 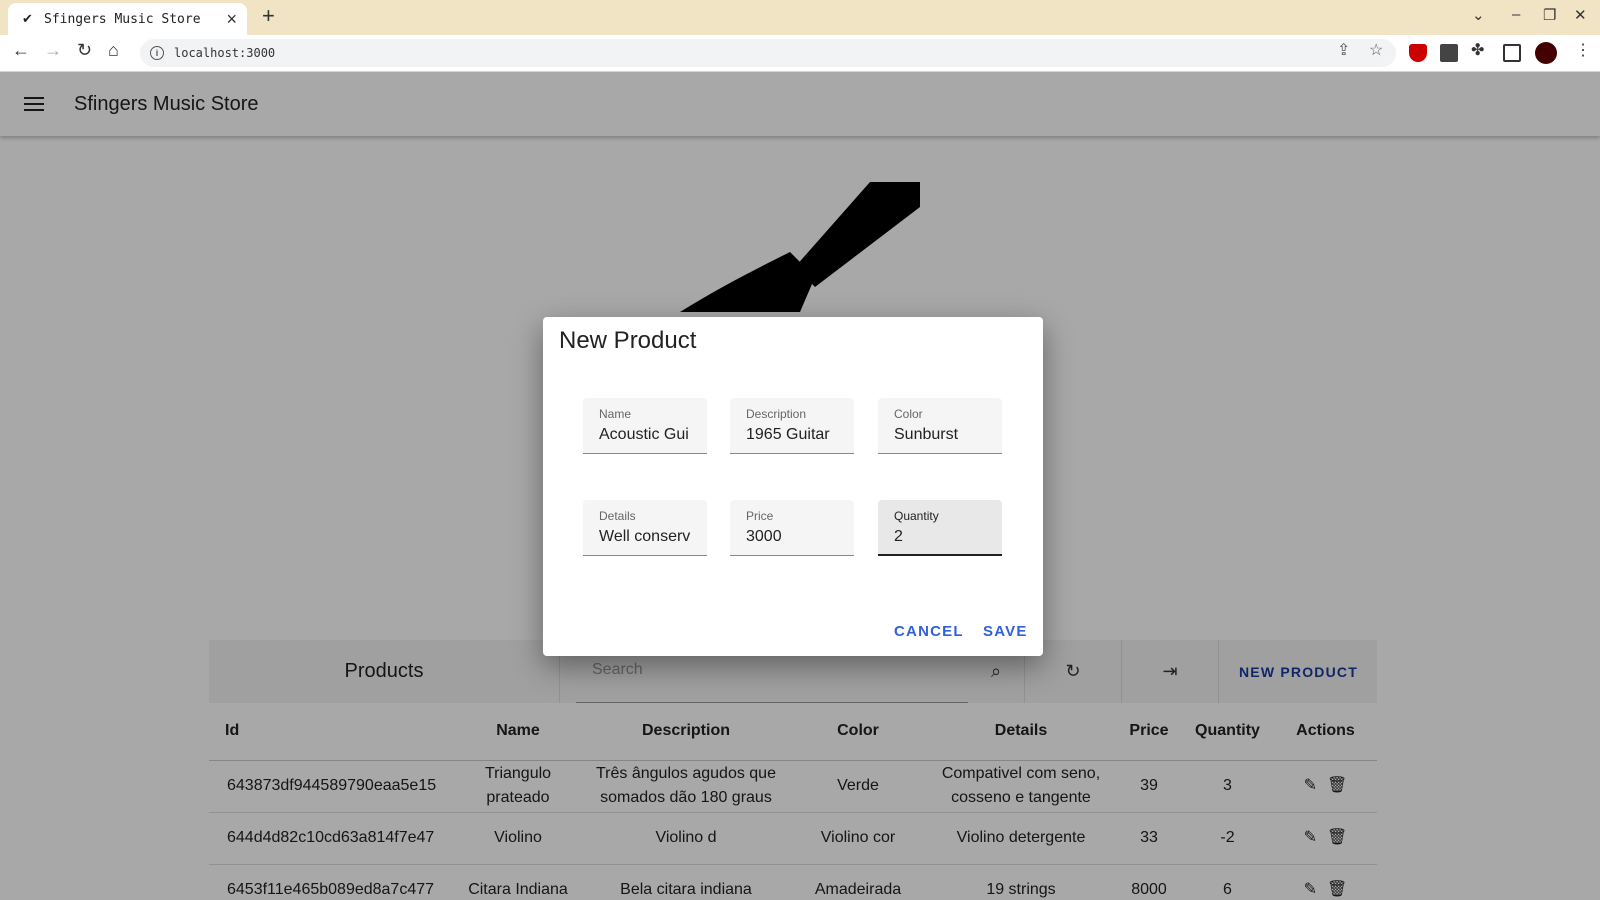 I want to click on name-label: Name, so click(x=615, y=414).